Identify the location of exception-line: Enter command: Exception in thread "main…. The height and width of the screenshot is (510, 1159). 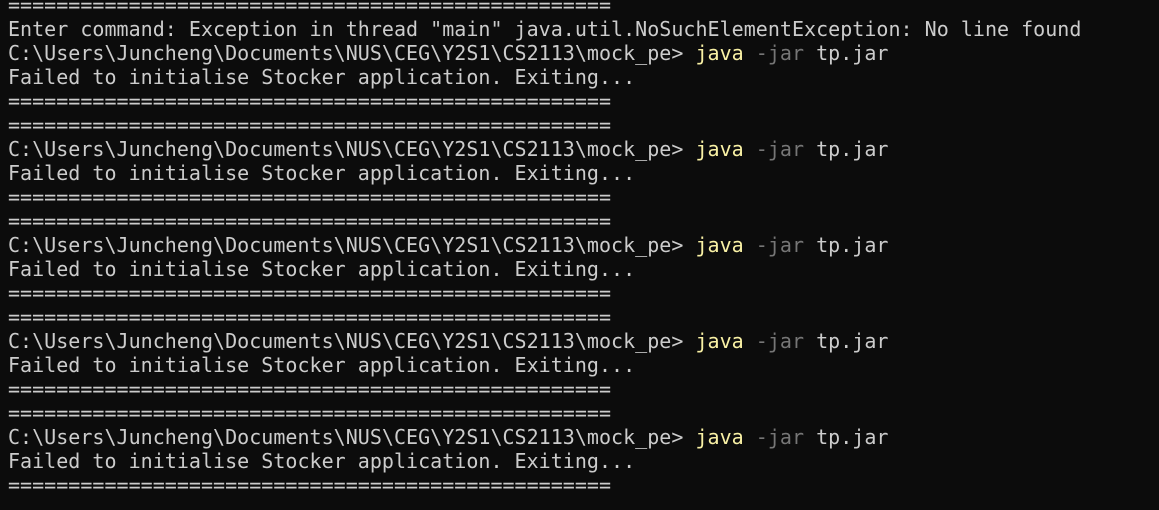
(545, 29).